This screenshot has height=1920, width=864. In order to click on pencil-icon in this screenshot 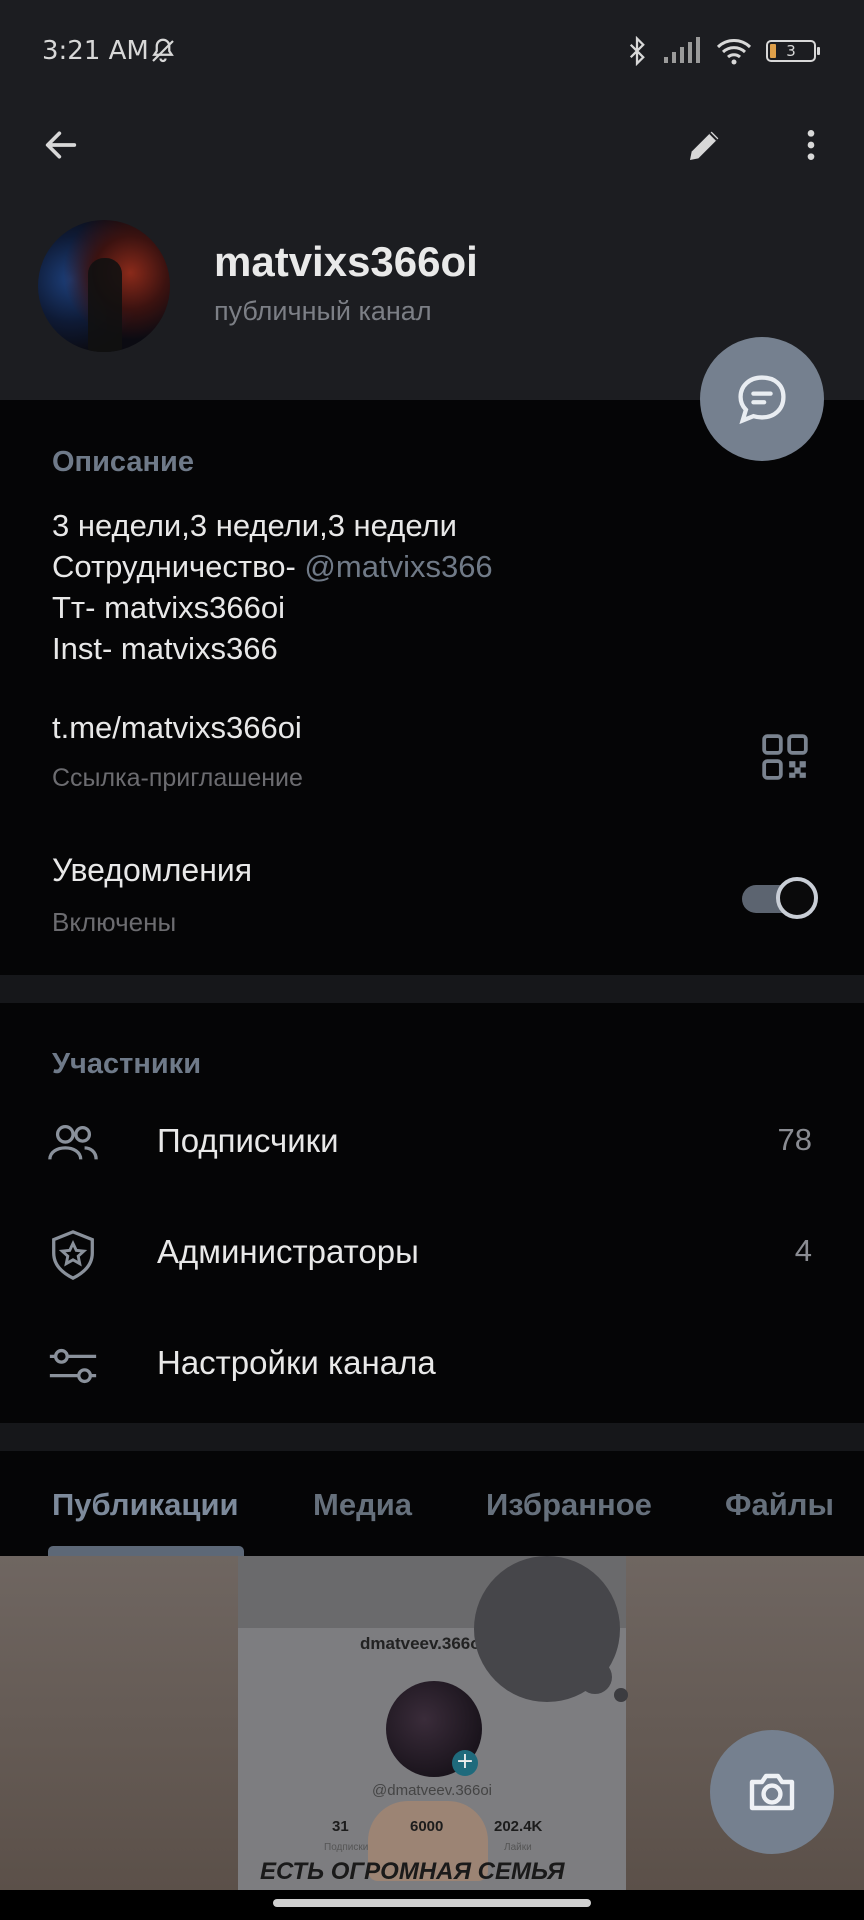, I will do `click(704, 145)`.